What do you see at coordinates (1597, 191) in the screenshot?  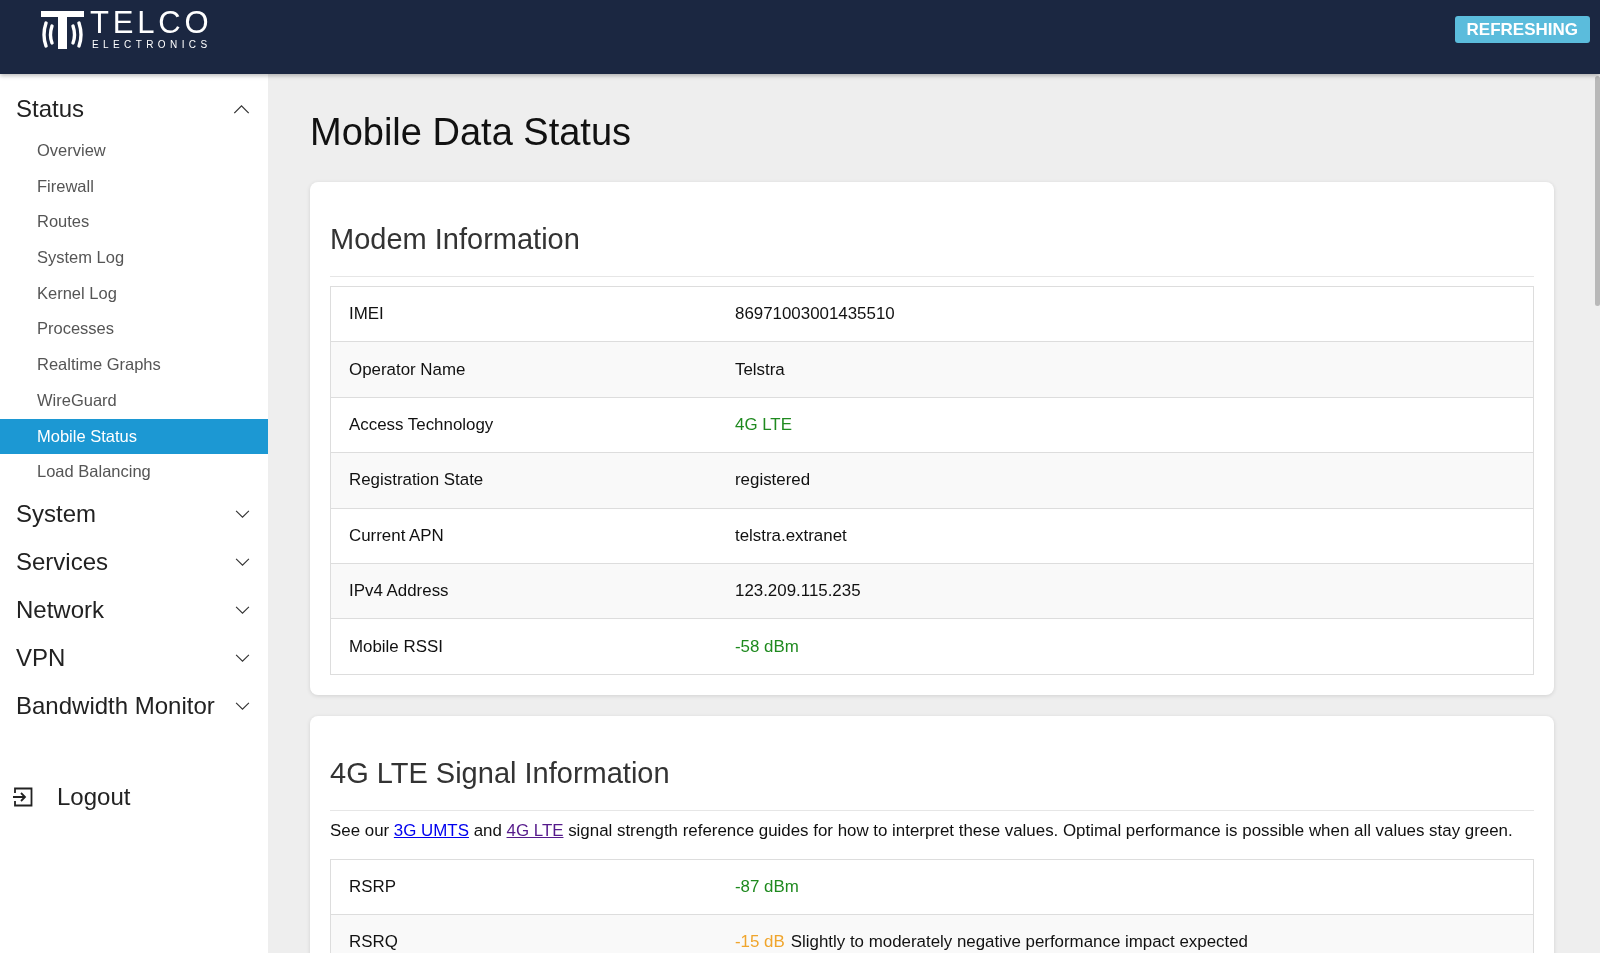 I see `scrollbar-thumb` at bounding box center [1597, 191].